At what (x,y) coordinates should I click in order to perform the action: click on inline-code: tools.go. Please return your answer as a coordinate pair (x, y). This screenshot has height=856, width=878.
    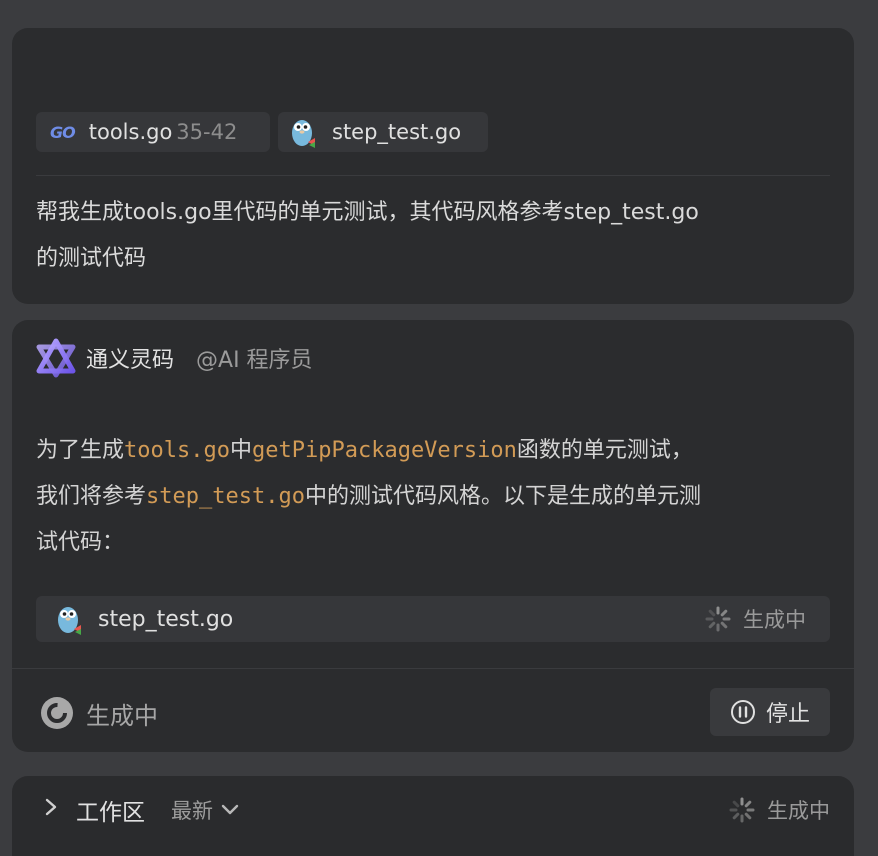
    Looking at the image, I should click on (177, 450).